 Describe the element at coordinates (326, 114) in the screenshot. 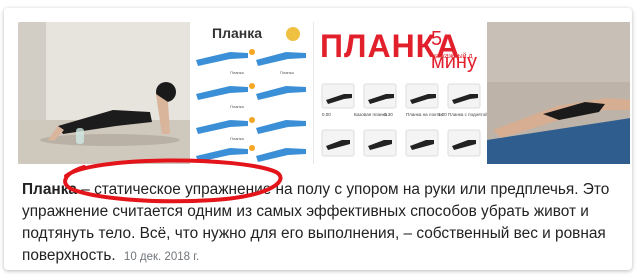

I see `svg-text: 0.00` at that location.